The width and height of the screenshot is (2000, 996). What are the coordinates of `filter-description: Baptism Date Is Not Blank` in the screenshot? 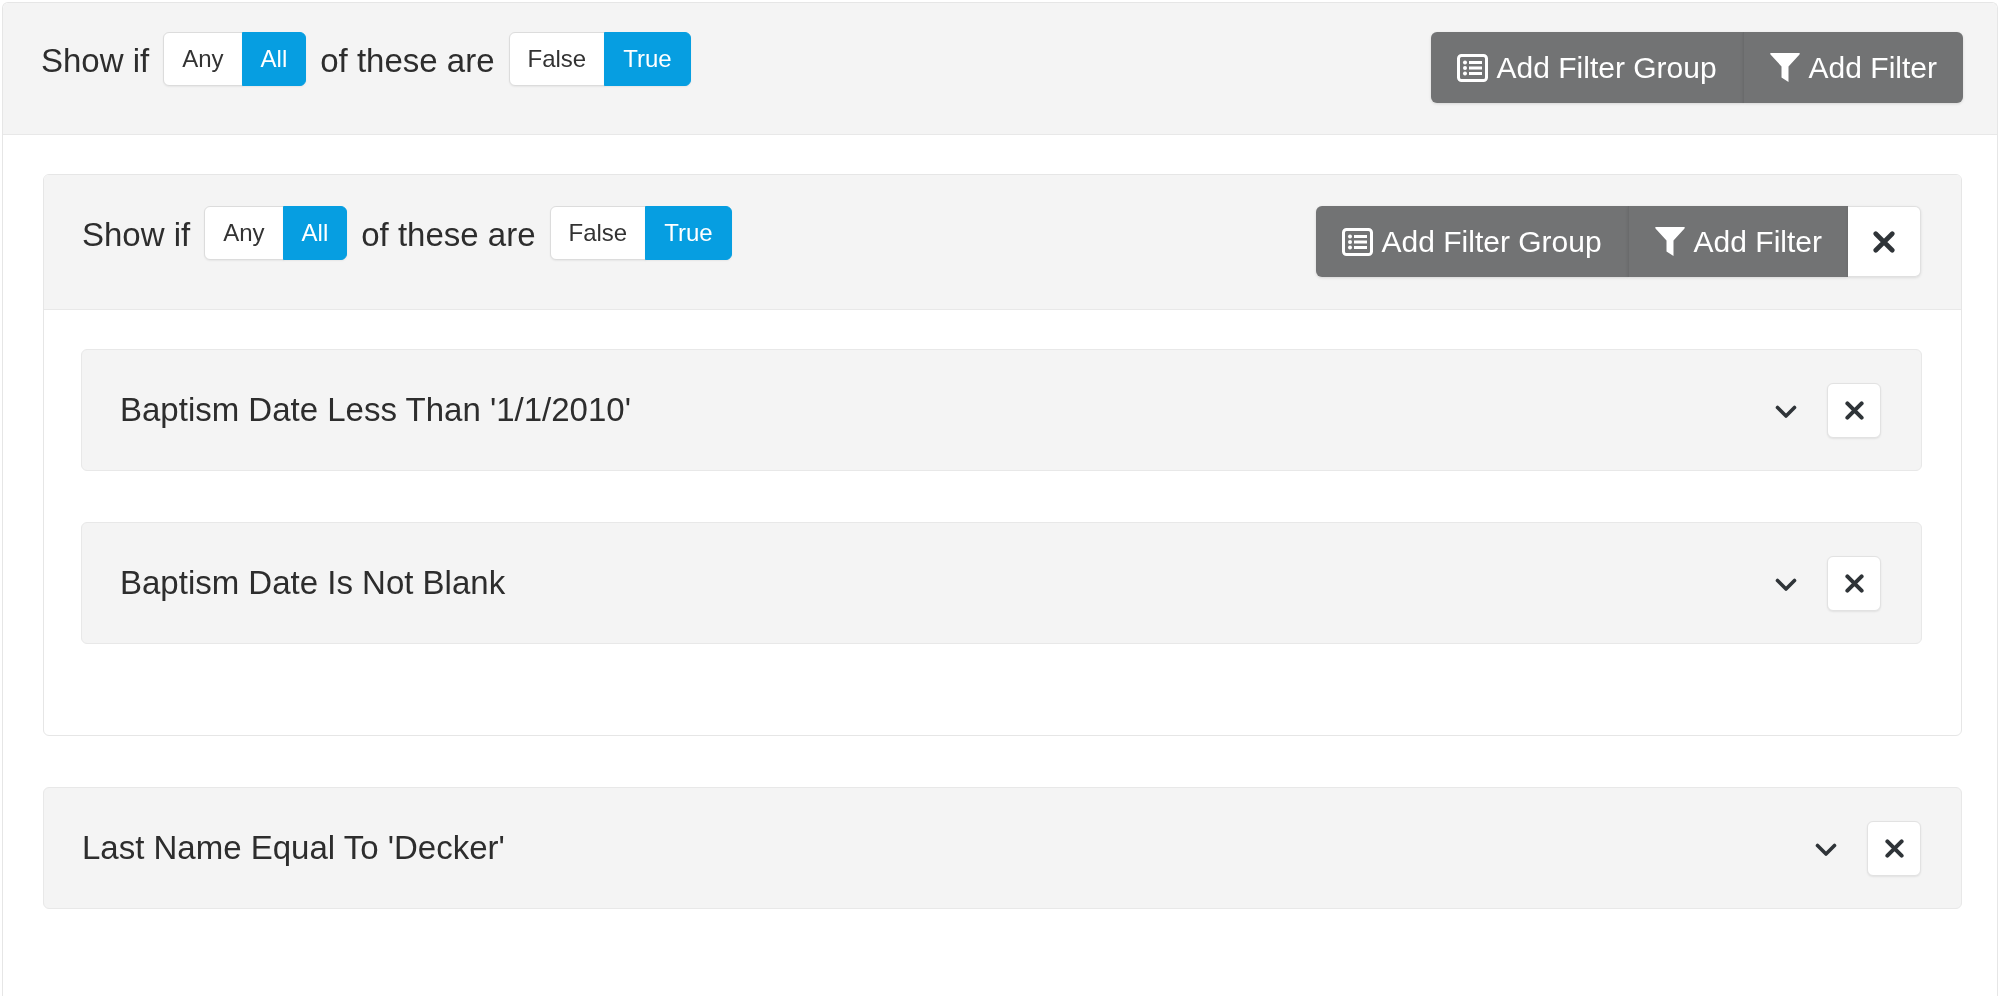 It's located at (313, 583).